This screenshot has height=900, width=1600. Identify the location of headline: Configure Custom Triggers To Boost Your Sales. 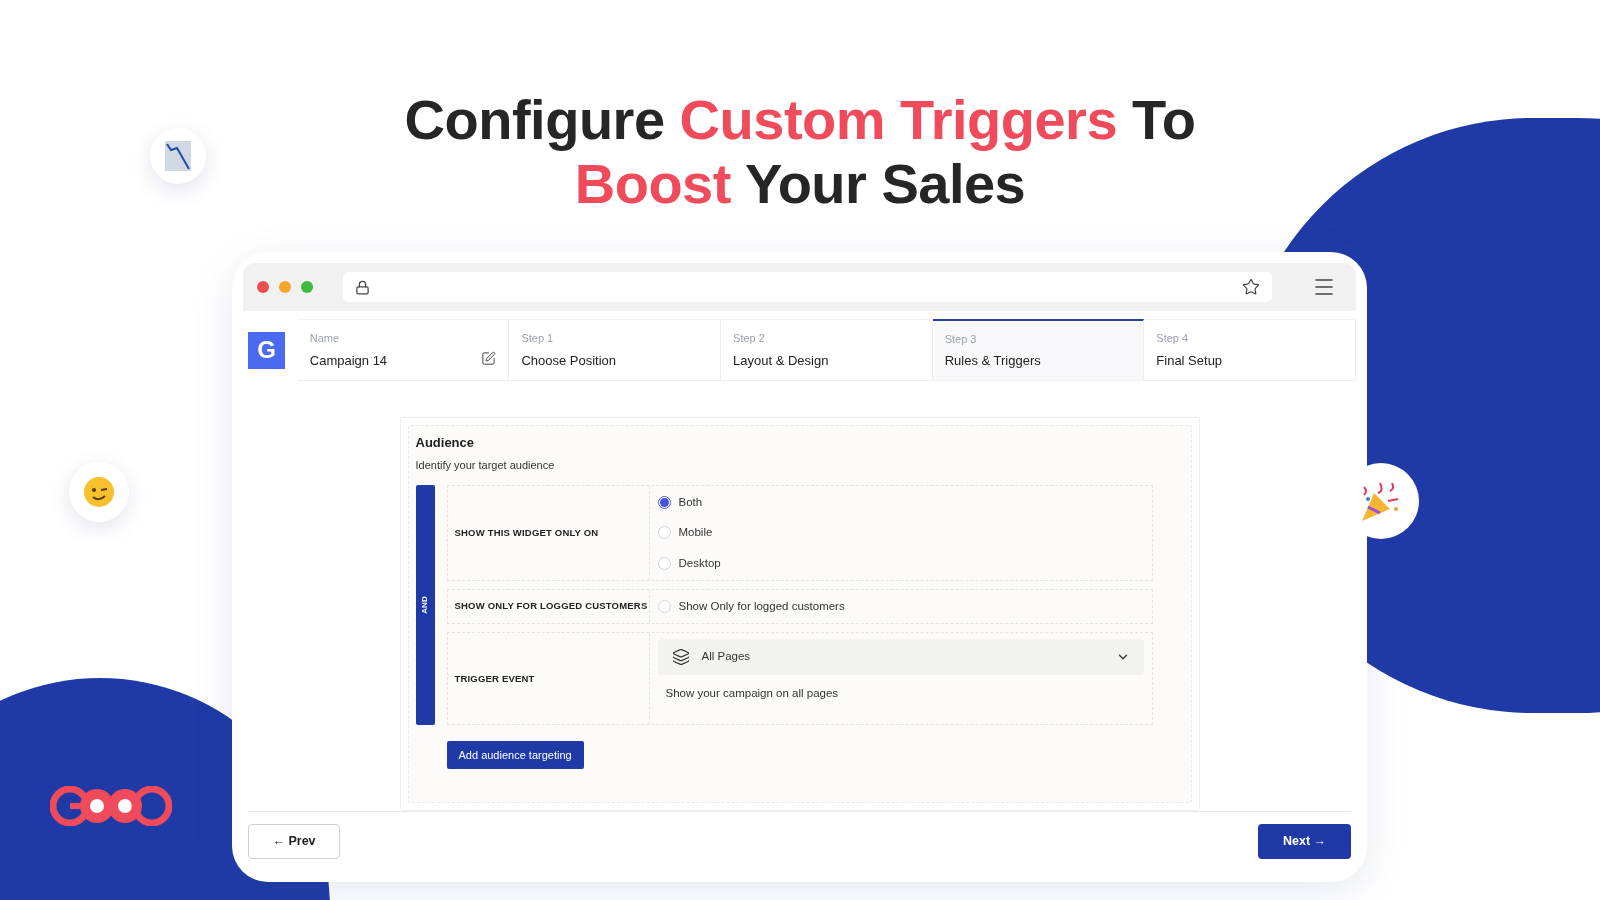
(800, 152).